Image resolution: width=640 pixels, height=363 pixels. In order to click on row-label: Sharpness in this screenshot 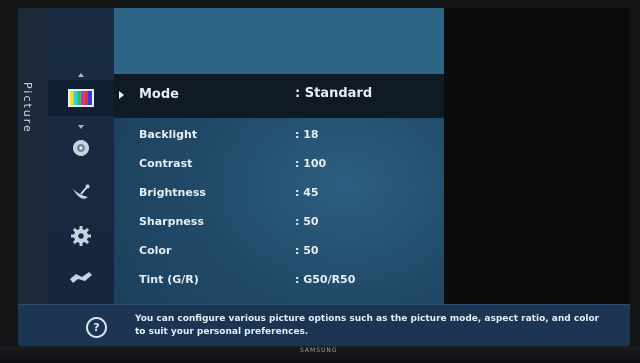, I will do `click(171, 221)`.